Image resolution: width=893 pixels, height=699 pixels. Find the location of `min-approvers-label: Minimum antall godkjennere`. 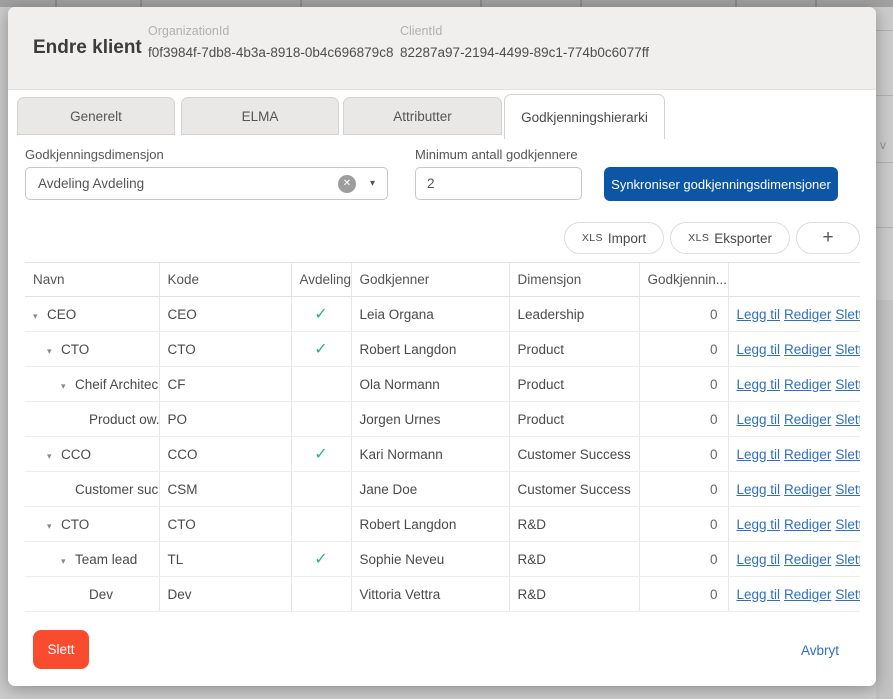

min-approvers-label: Minimum antall godkjennere is located at coordinates (496, 154).